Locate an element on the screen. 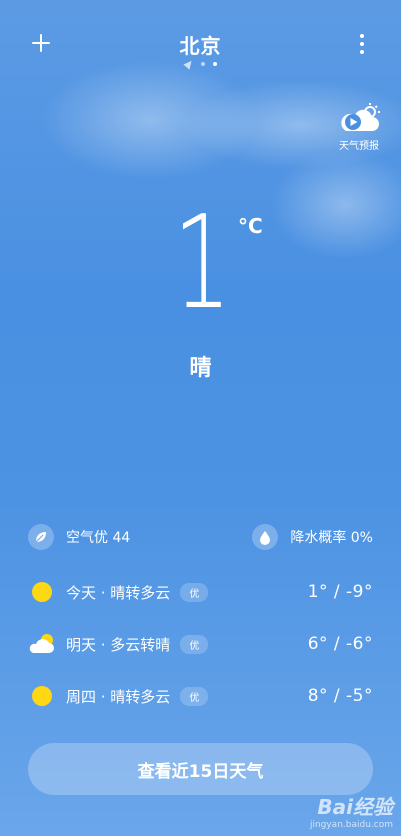  water-drop-icon is located at coordinates (265, 537).